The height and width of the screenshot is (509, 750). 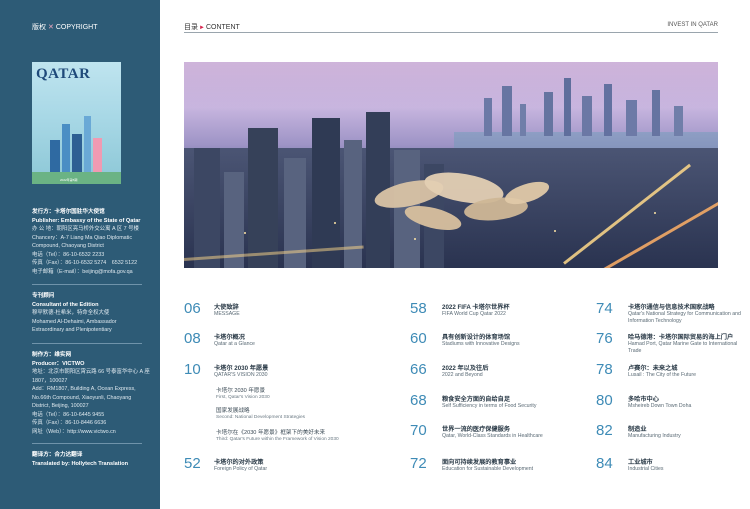 I want to click on publisher-line: Chancery：A-7 Liang Ma Qiao Diplomatic, so click(x=82, y=237).